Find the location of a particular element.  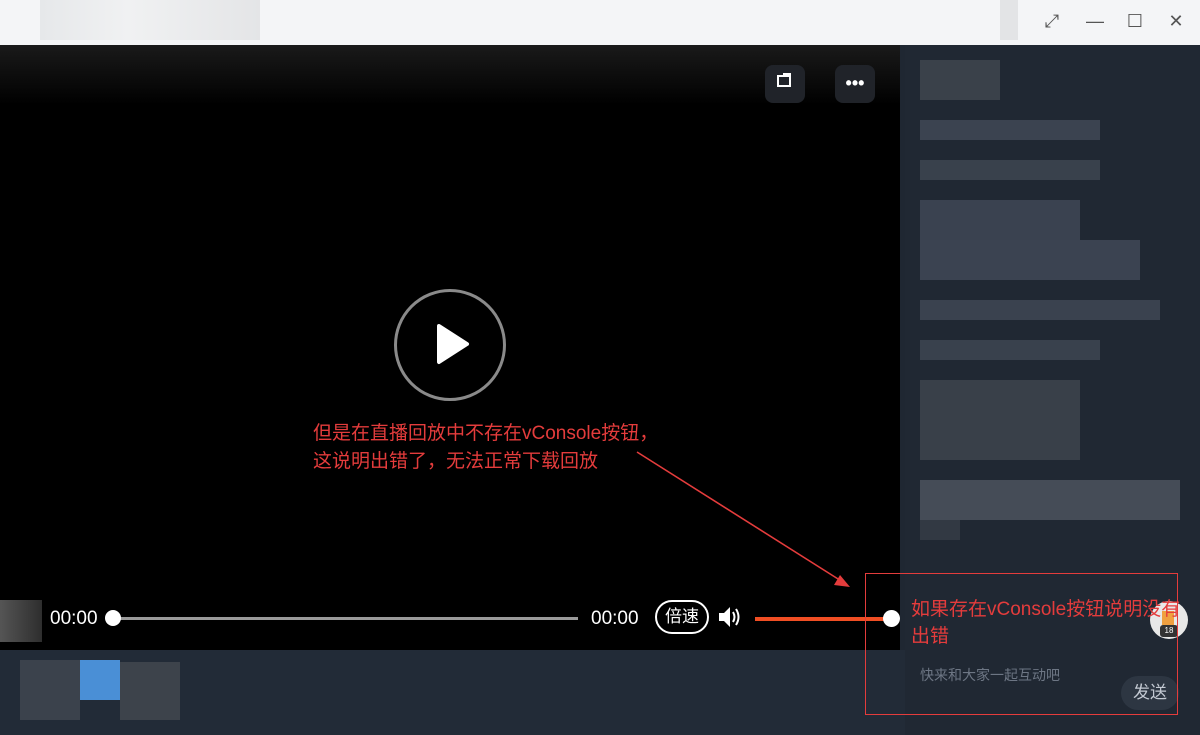

title-bar: ⤢ — ☐ ✕ is located at coordinates (600, 22).